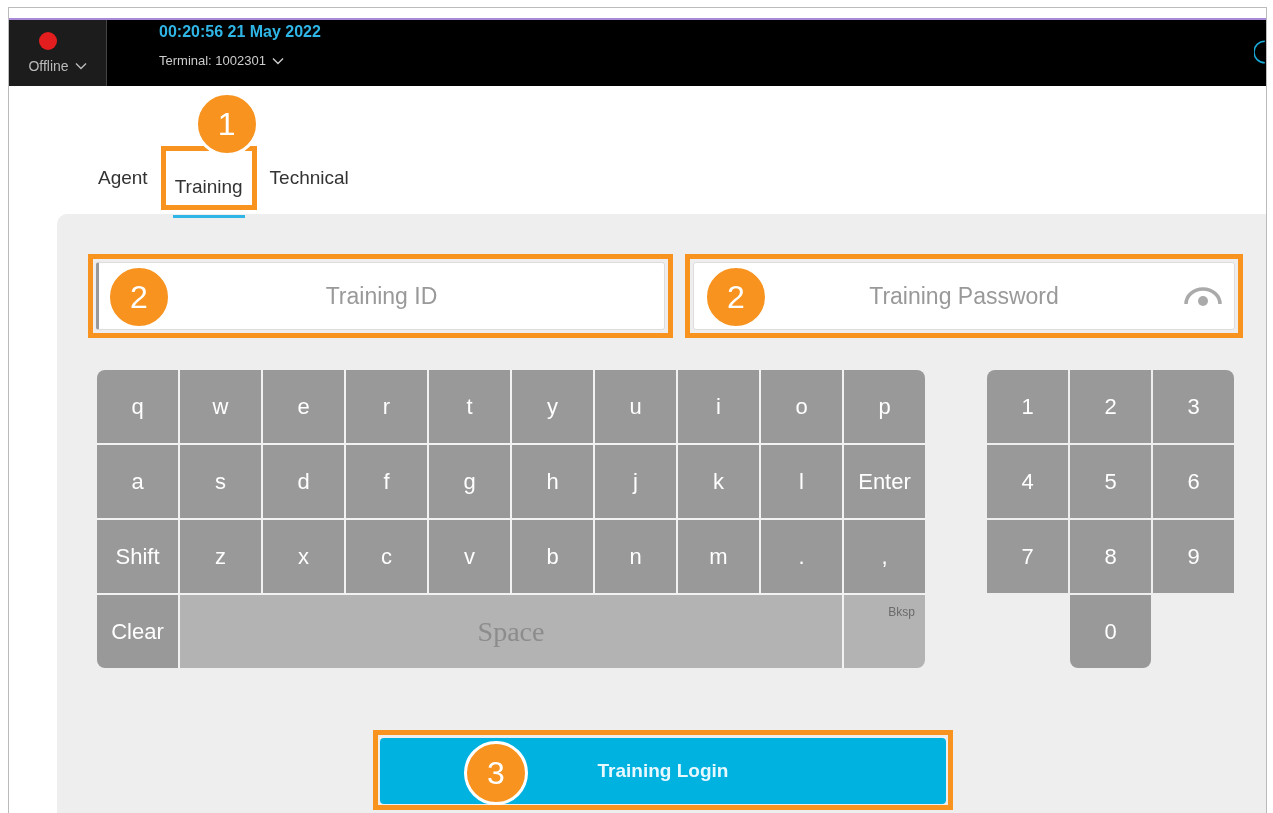  Describe the element at coordinates (552, 406) in the screenshot. I see `keyboard-key: y` at that location.